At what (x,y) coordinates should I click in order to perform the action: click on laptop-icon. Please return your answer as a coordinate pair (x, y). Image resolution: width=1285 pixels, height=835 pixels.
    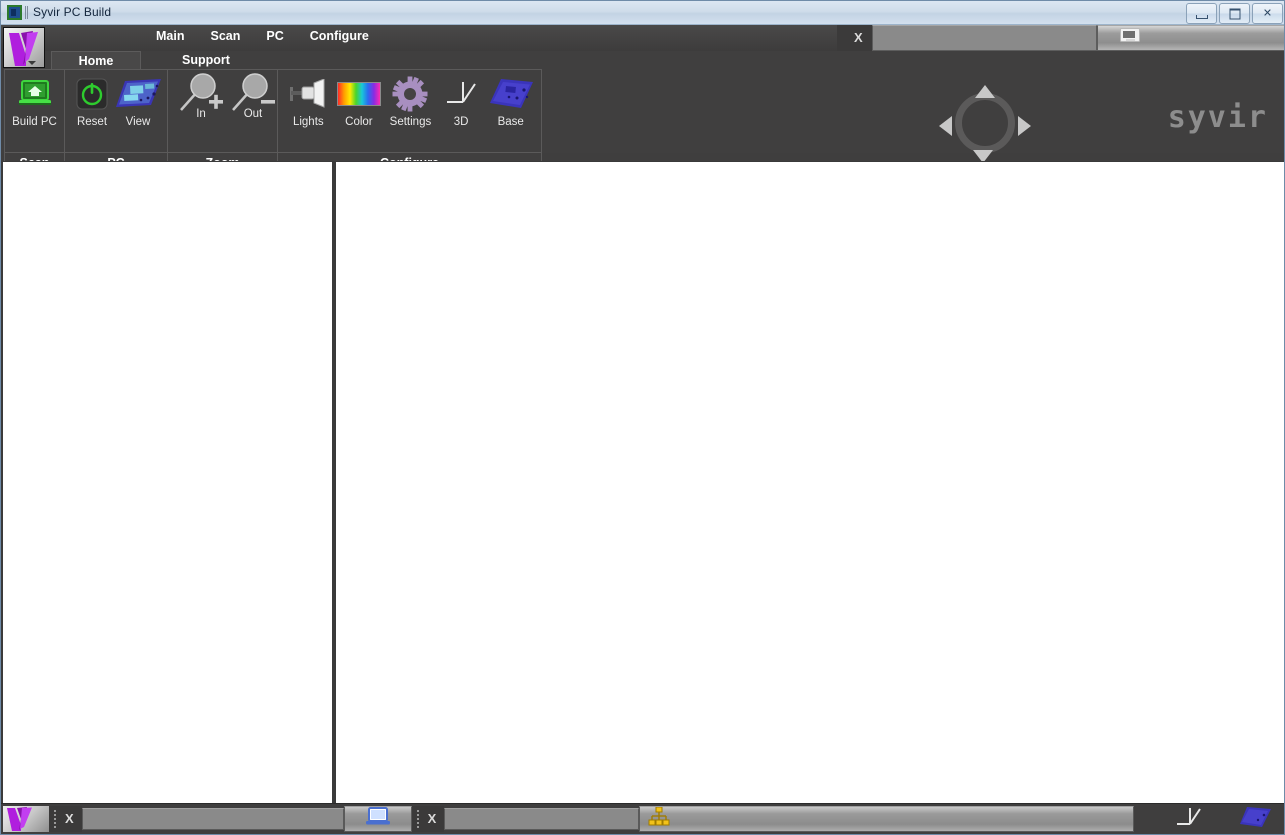
    Looking at the image, I should click on (377, 819).